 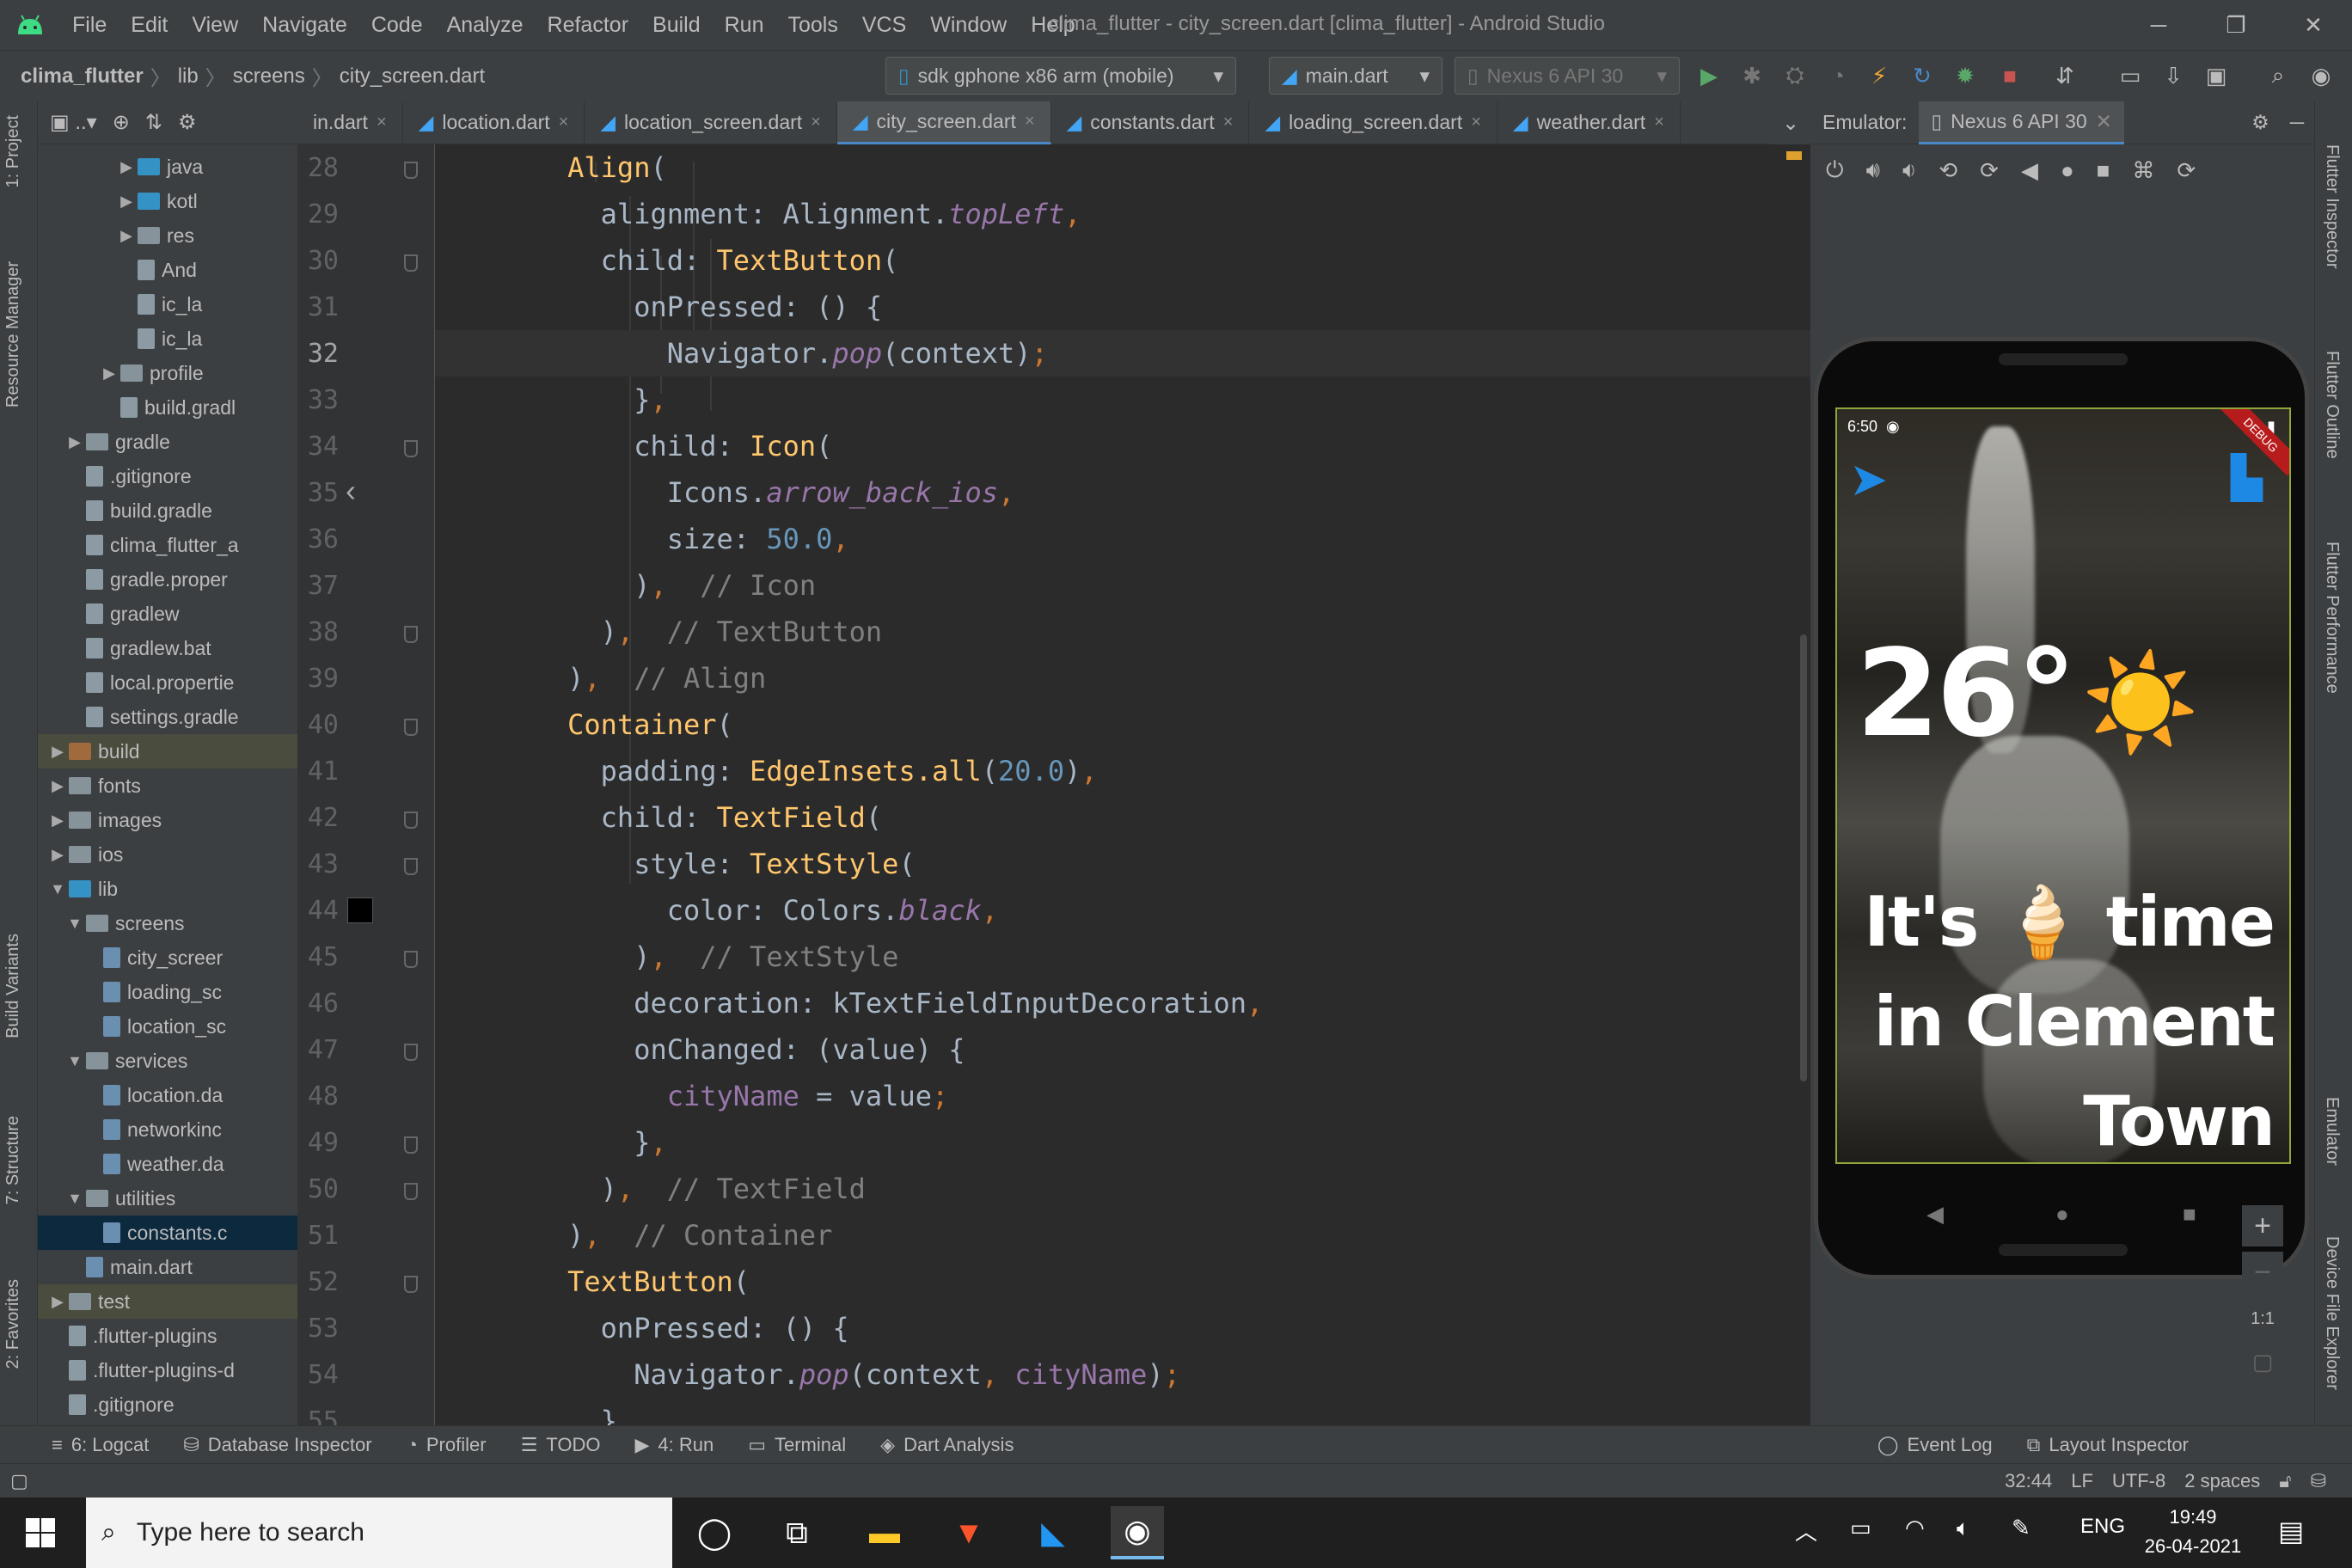 I want to click on windows-start-icon, so click(x=40, y=1532).